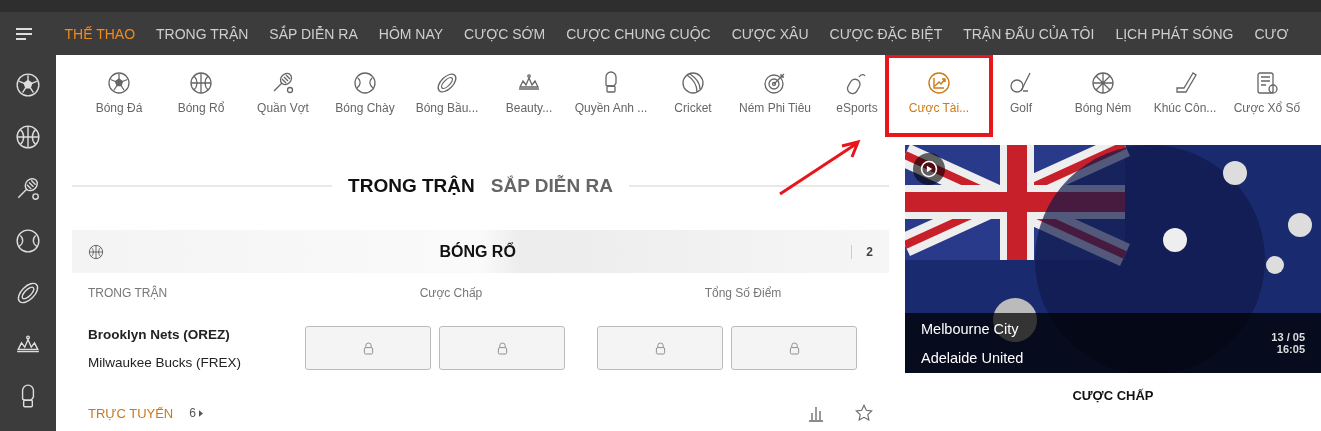 This screenshot has height=431, width=1321. Describe the element at coordinates (196, 413) in the screenshot. I see `more-markets-link: 6` at that location.